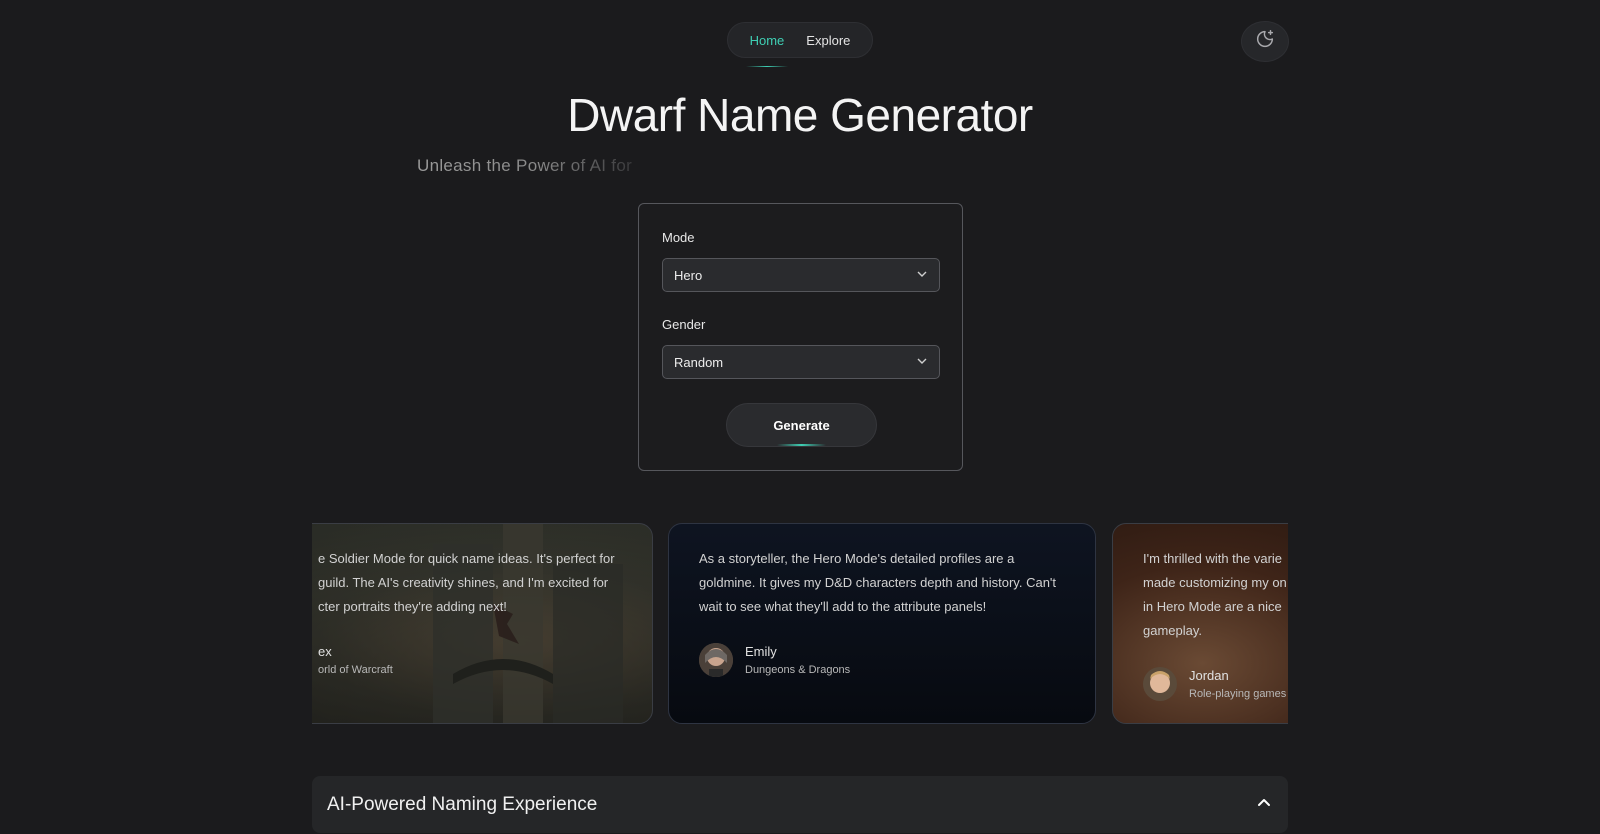 Image resolution: width=1600 pixels, height=834 pixels. I want to click on moon-sparkle-icon, so click(1265, 41).